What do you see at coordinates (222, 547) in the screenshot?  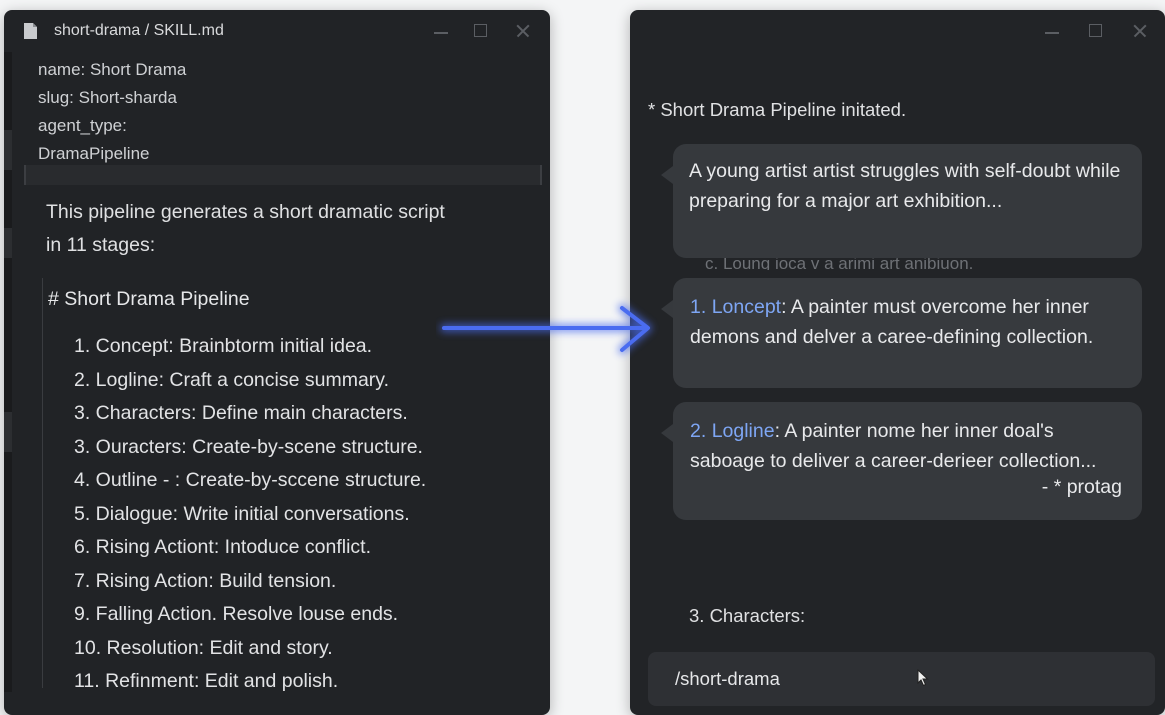 I see `step-item: 6. Rising Actiont: Intoduce conflict.` at bounding box center [222, 547].